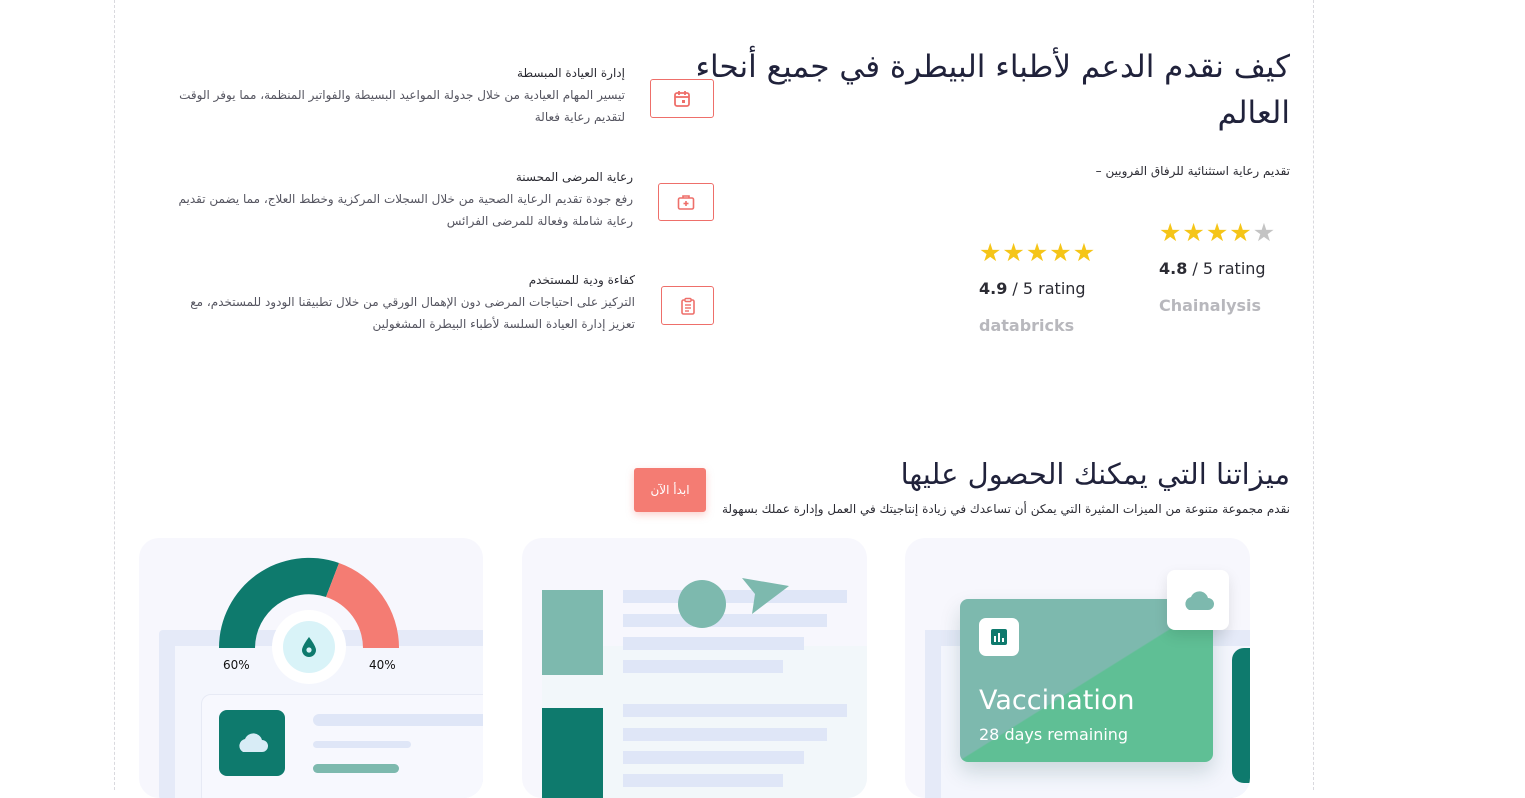 The width and height of the screenshot is (1525, 798). What do you see at coordinates (114, 395) in the screenshot?
I see `left-guide-line` at bounding box center [114, 395].